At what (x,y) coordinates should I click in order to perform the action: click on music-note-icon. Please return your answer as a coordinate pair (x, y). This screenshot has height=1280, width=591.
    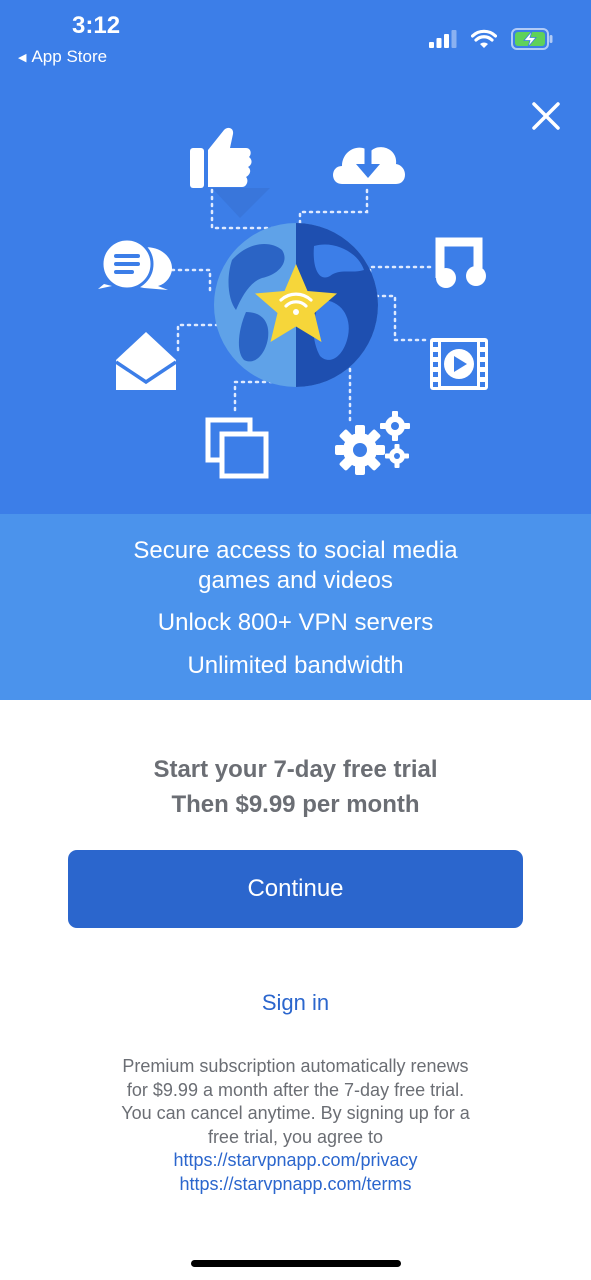
    Looking at the image, I should click on (460, 262).